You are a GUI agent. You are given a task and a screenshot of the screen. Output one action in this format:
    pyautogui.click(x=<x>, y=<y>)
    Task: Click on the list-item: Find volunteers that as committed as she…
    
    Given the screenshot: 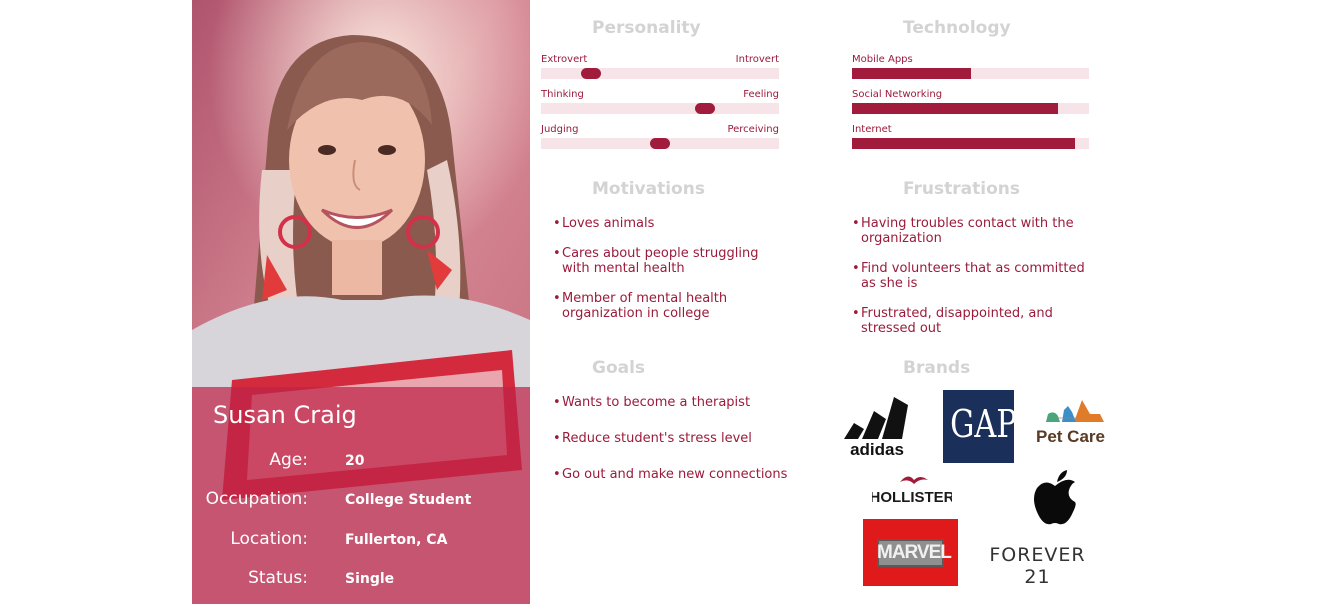 What is the action you would take?
    pyautogui.click(x=974, y=276)
    